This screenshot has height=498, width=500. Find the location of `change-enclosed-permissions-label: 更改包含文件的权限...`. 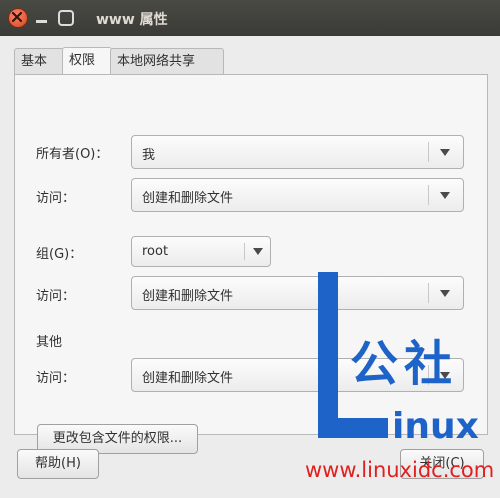

change-enclosed-permissions-label: 更改包含文件的权限... is located at coordinates (117, 438).